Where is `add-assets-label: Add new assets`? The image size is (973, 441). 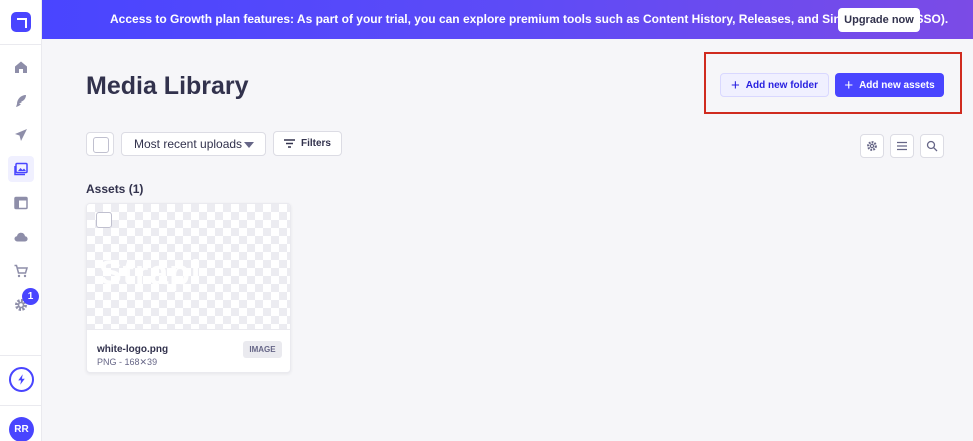 add-assets-label: Add new assets is located at coordinates (897, 85).